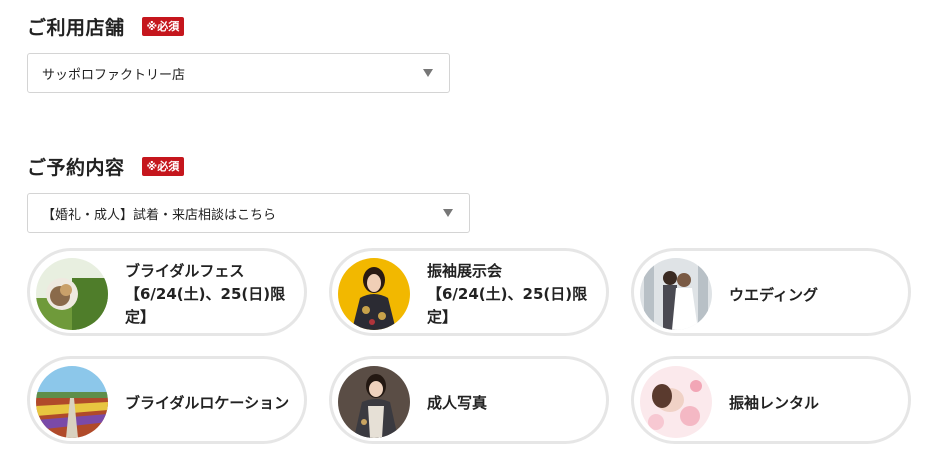 This screenshot has height=463, width=942. What do you see at coordinates (457, 403) in the screenshot?
I see `card-label: 成人写真` at bounding box center [457, 403].